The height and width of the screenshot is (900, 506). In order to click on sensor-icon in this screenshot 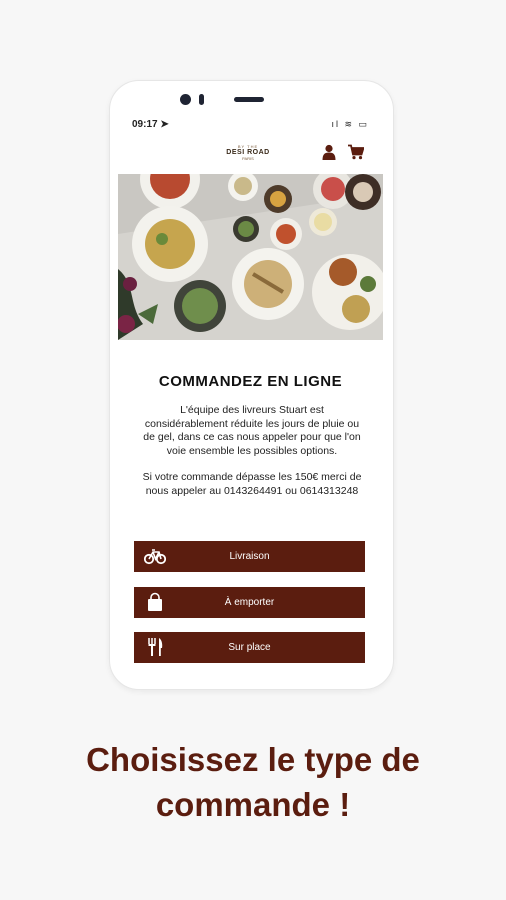, I will do `click(201, 99)`.